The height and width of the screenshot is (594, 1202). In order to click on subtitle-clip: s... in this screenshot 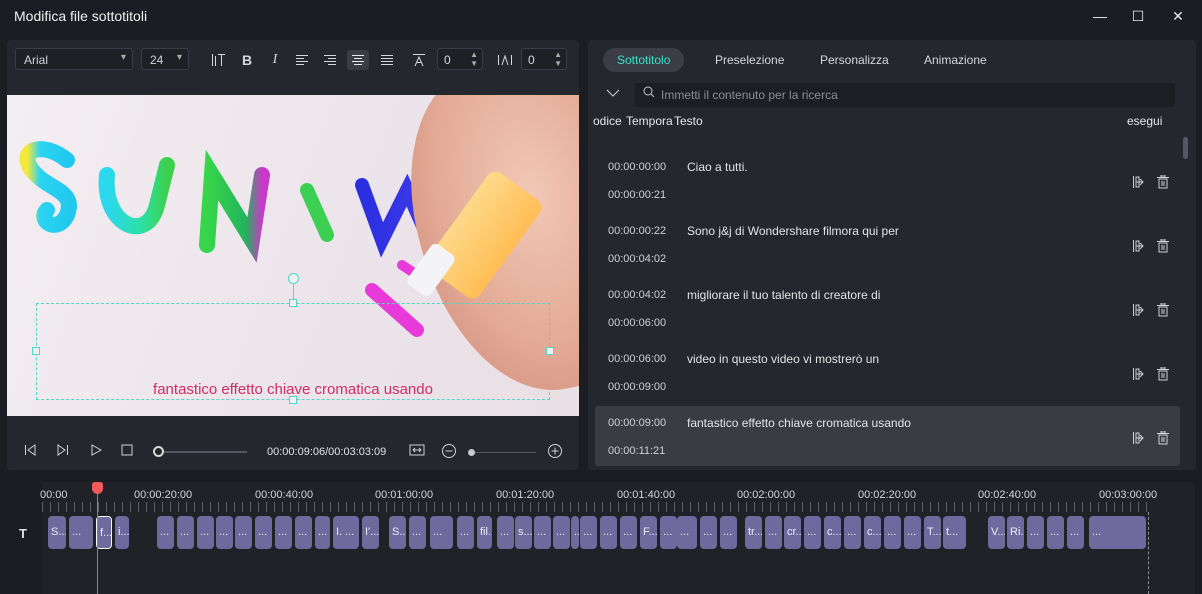, I will do `click(523, 532)`.